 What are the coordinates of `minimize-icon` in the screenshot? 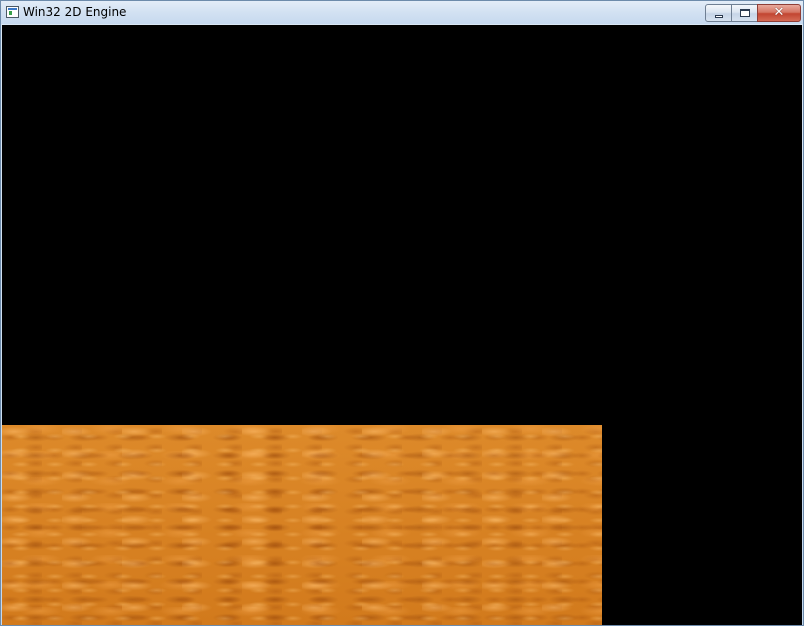 It's located at (719, 16).